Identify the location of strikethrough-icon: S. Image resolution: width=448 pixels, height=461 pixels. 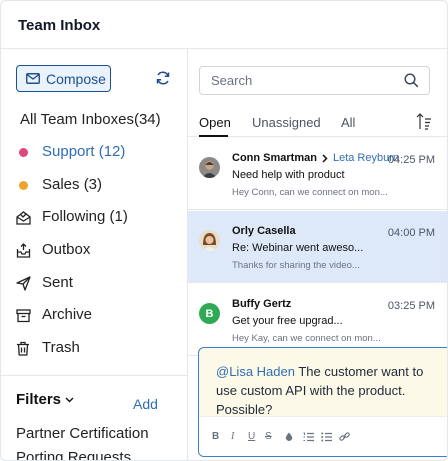
(268, 436).